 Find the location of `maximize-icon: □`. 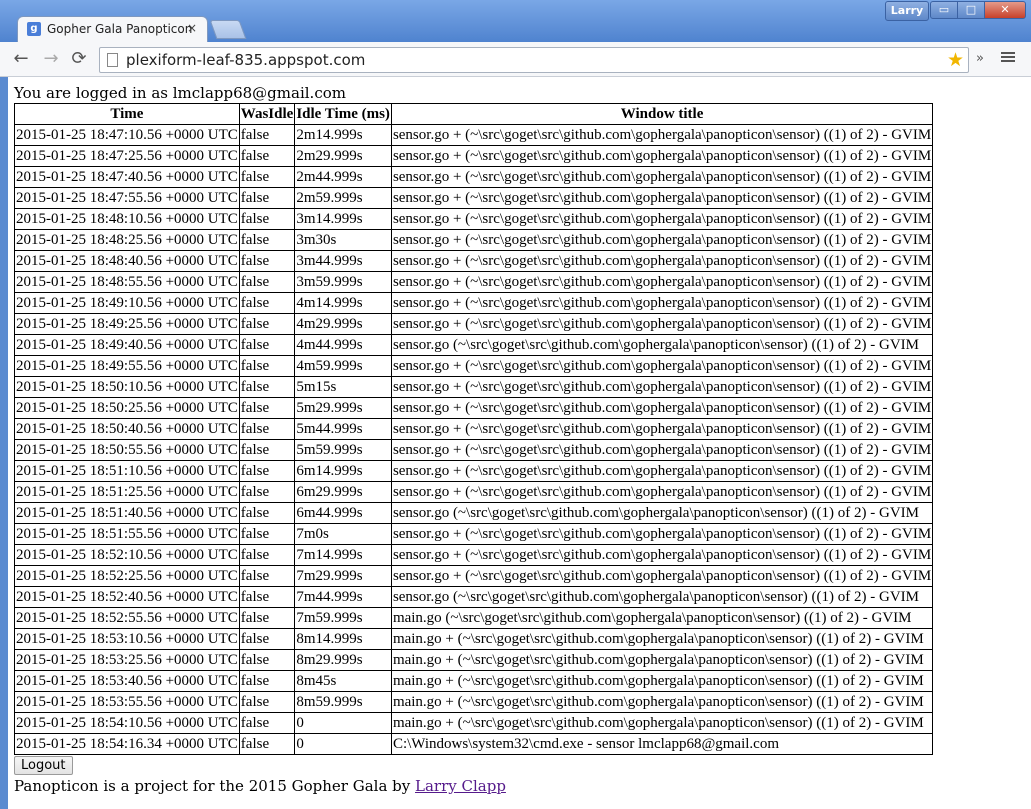

maximize-icon: □ is located at coordinates (971, 9).